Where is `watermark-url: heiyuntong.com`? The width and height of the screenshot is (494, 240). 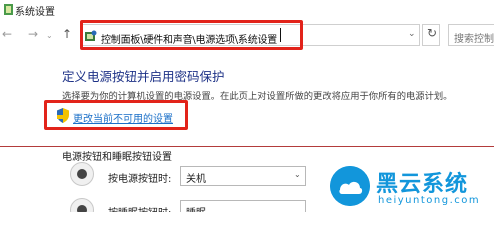
watermark-url: heiyuntong.com is located at coordinates (429, 200).